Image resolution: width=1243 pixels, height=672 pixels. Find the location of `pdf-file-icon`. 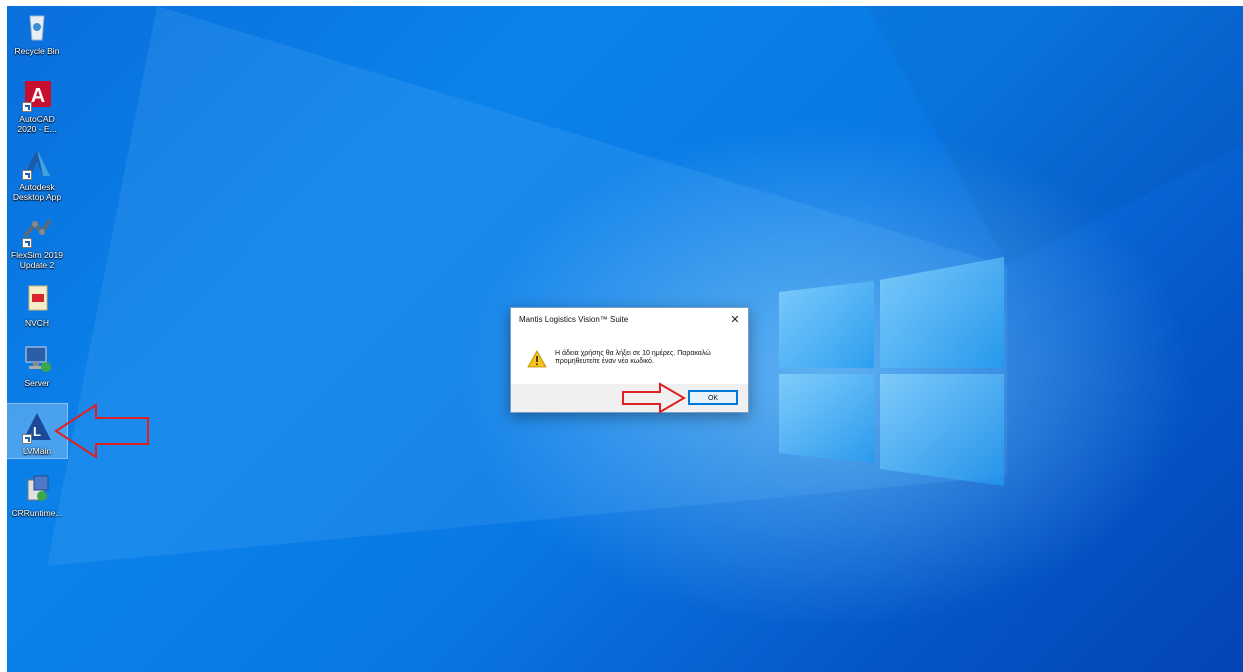

pdf-file-icon is located at coordinates (37, 299).